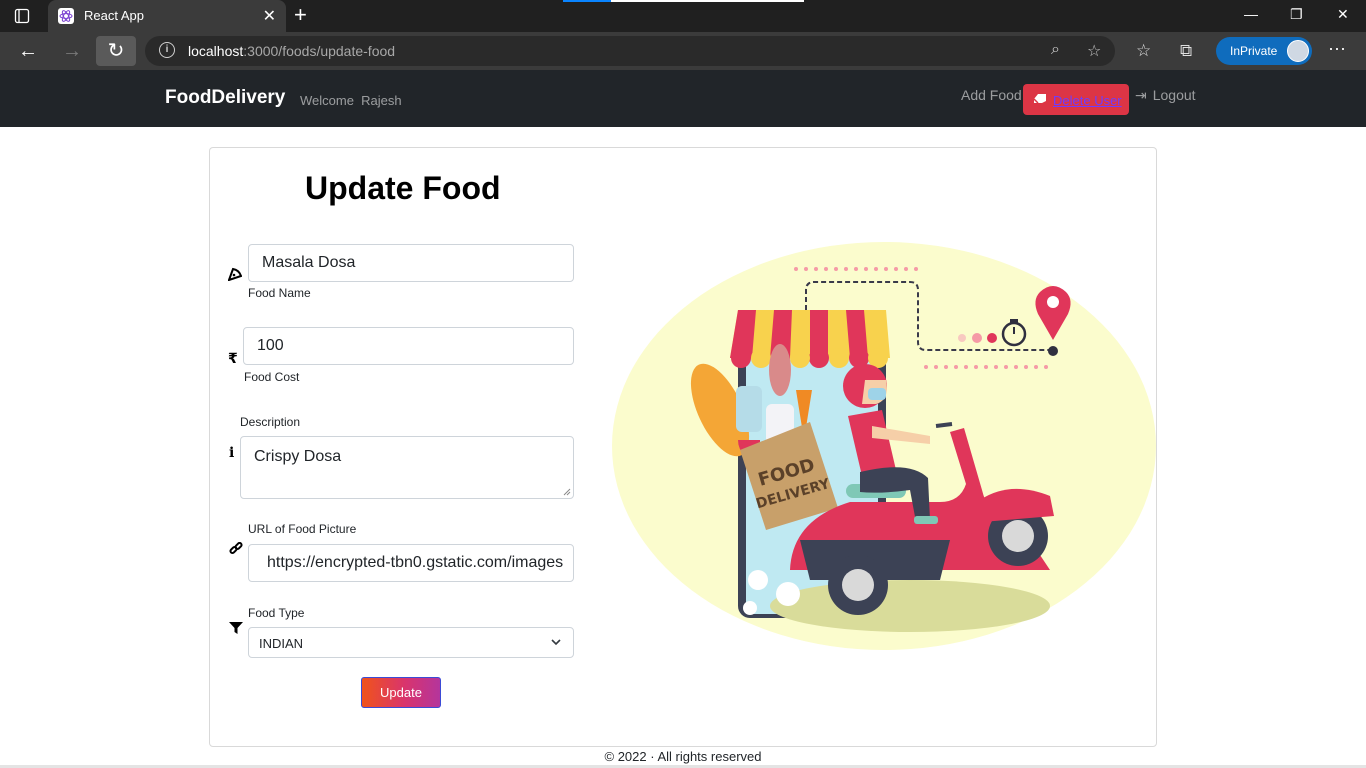 The image size is (1366, 768). Describe the element at coordinates (1298, 51) in the screenshot. I see `avatar` at that location.